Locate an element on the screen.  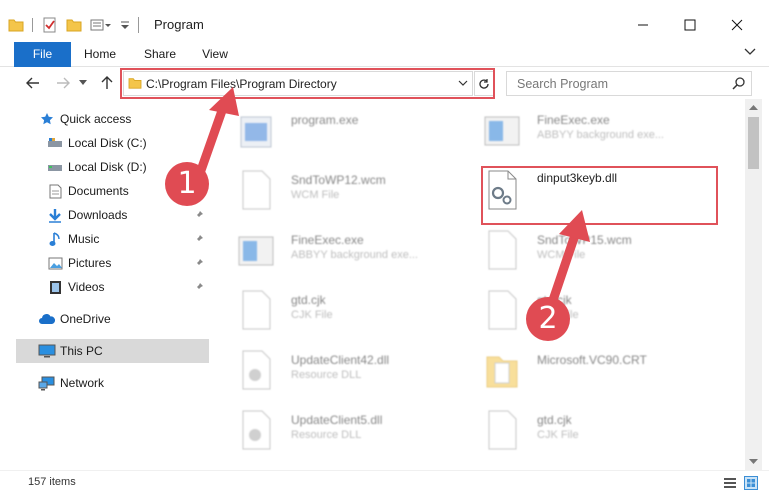
step-1-badge: 1 is located at coordinates (187, 184).